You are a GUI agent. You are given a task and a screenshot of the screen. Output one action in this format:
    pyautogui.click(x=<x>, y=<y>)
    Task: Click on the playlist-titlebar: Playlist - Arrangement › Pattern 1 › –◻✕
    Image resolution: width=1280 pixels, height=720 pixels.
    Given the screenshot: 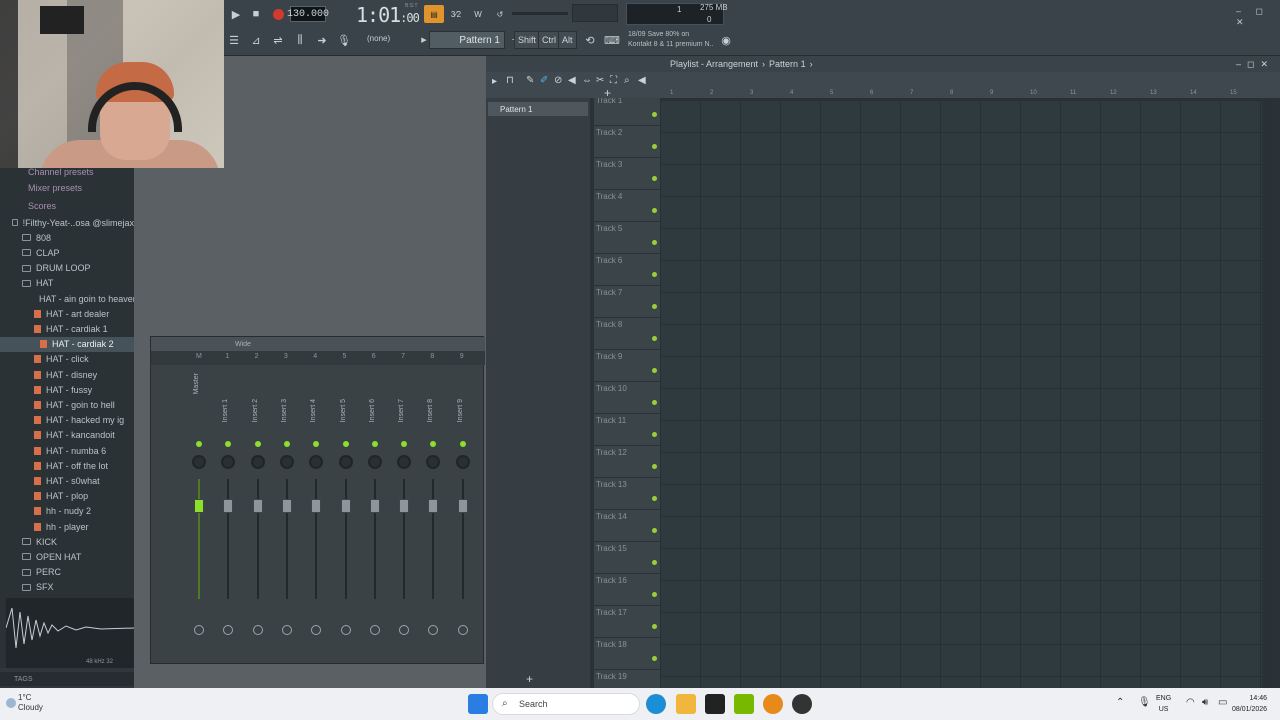 What is the action you would take?
    pyautogui.click(x=883, y=64)
    